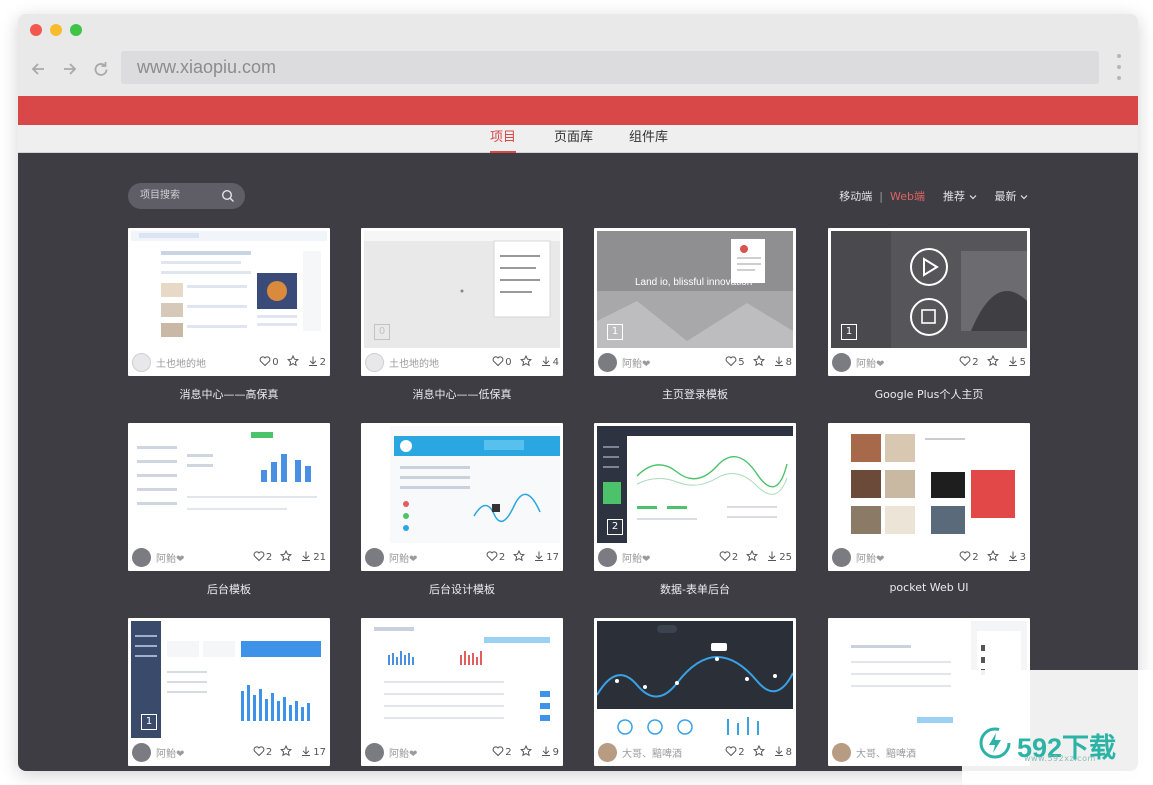  I want to click on download-button: 21, so click(313, 557).